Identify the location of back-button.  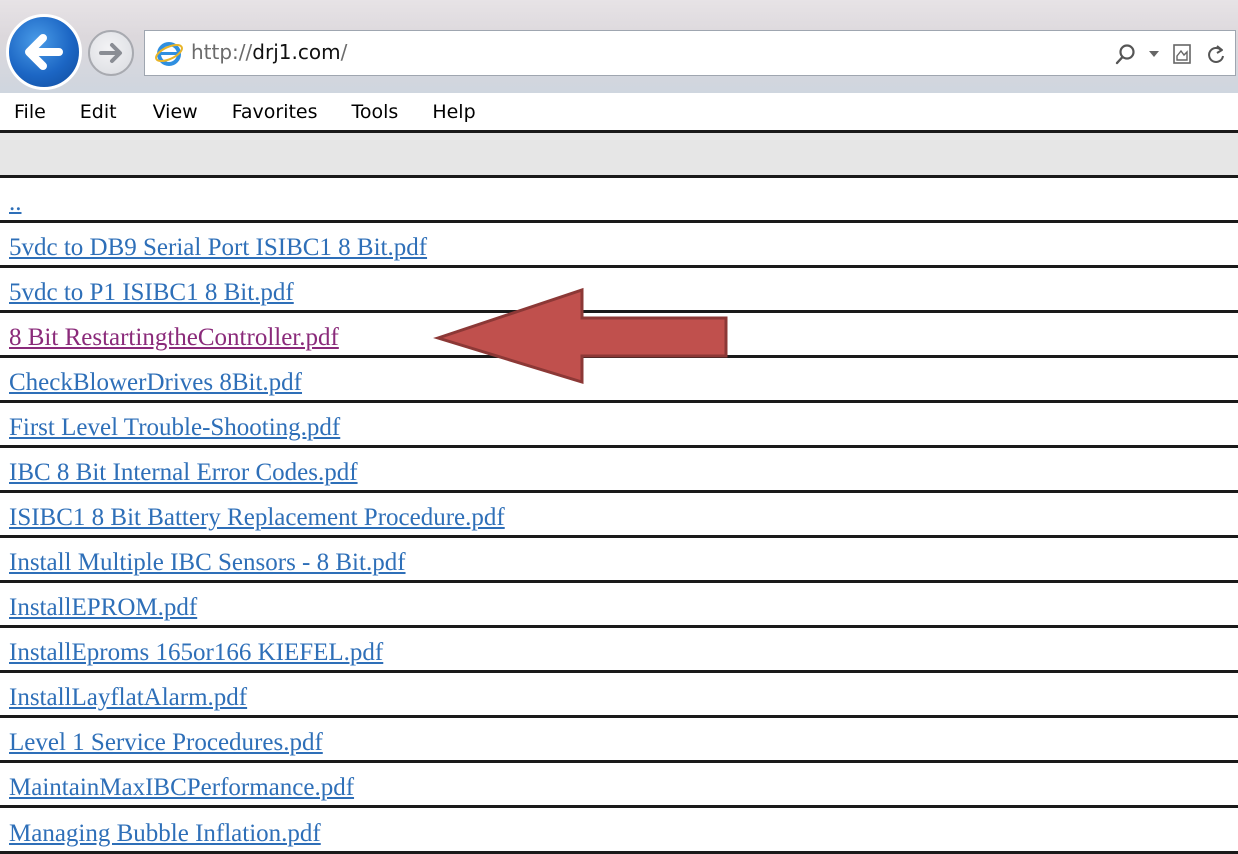
(44, 52).